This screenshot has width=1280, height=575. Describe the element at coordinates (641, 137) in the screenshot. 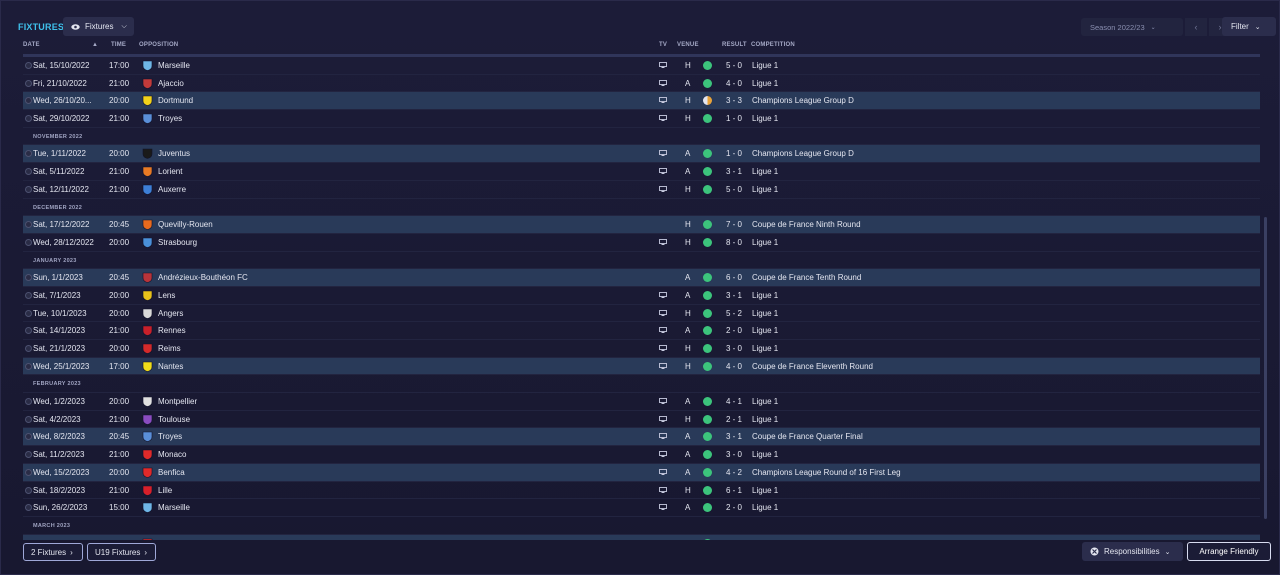

I see `month-separator: NOVEMBER 2022` at that location.